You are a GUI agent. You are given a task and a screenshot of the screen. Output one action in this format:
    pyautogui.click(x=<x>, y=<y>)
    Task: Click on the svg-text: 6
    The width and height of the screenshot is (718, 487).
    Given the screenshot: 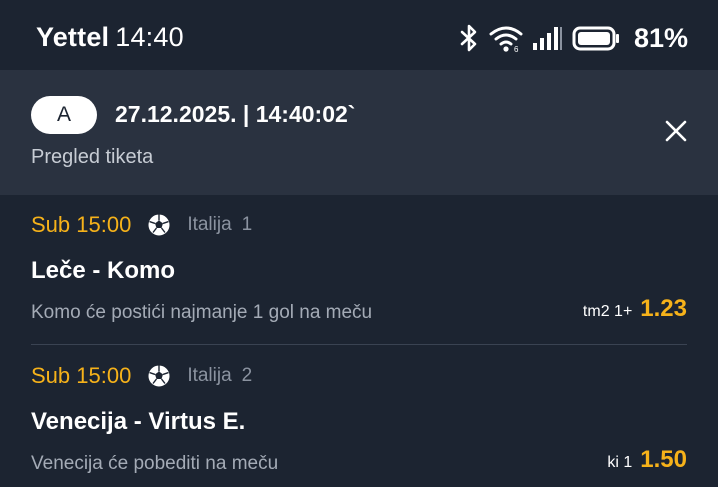 What is the action you would take?
    pyautogui.click(x=516, y=49)
    